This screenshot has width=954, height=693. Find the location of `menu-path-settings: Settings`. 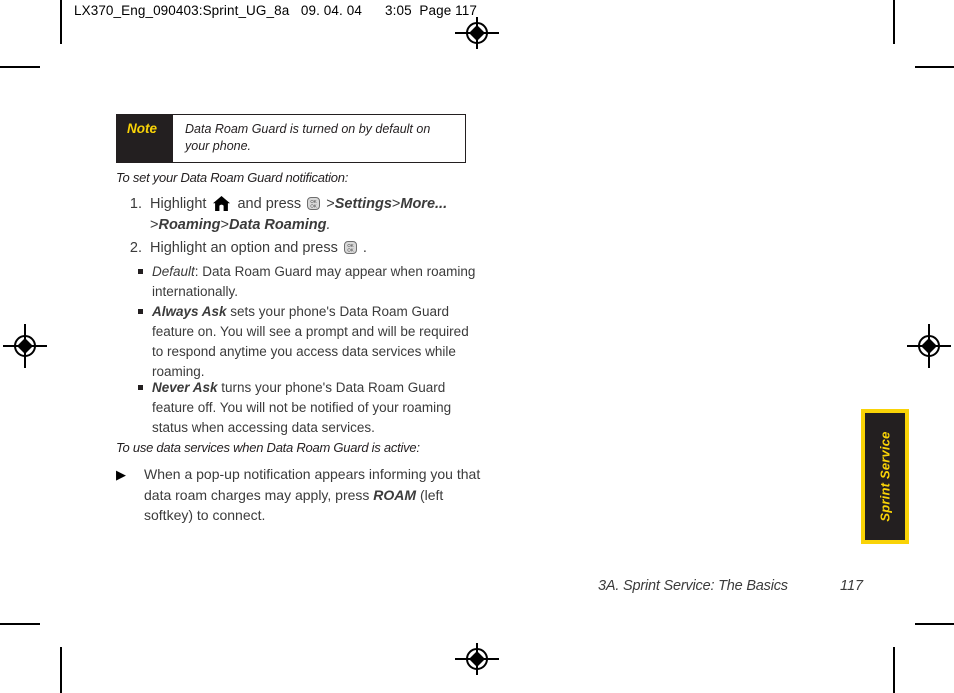

menu-path-settings: Settings is located at coordinates (363, 204).